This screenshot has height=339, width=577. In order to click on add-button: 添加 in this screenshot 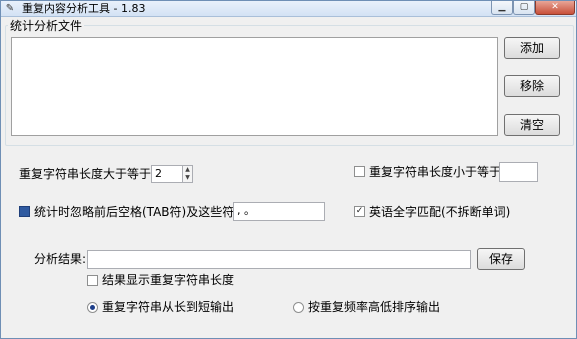, I will do `click(532, 48)`.